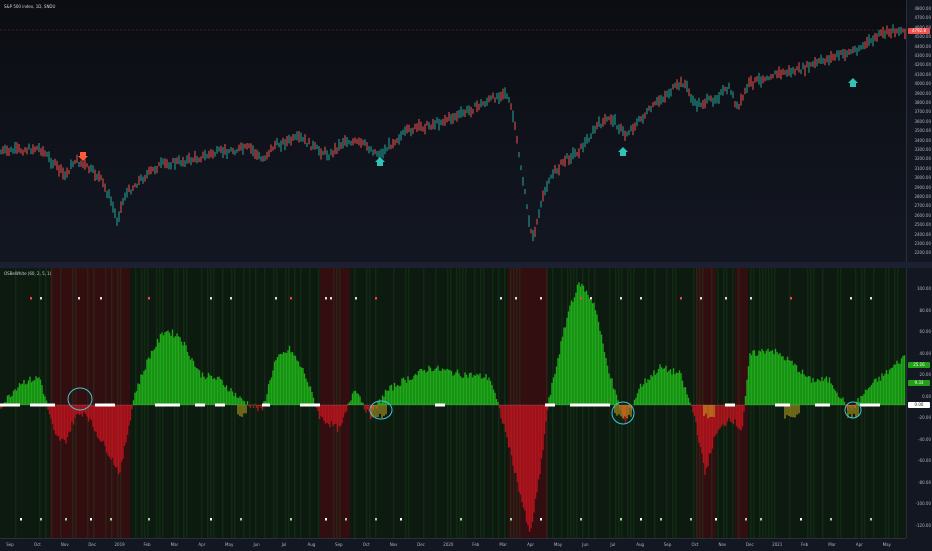 The width and height of the screenshot is (932, 551). I want to click on osc-axis-tick: 100.00, so click(924, 288).